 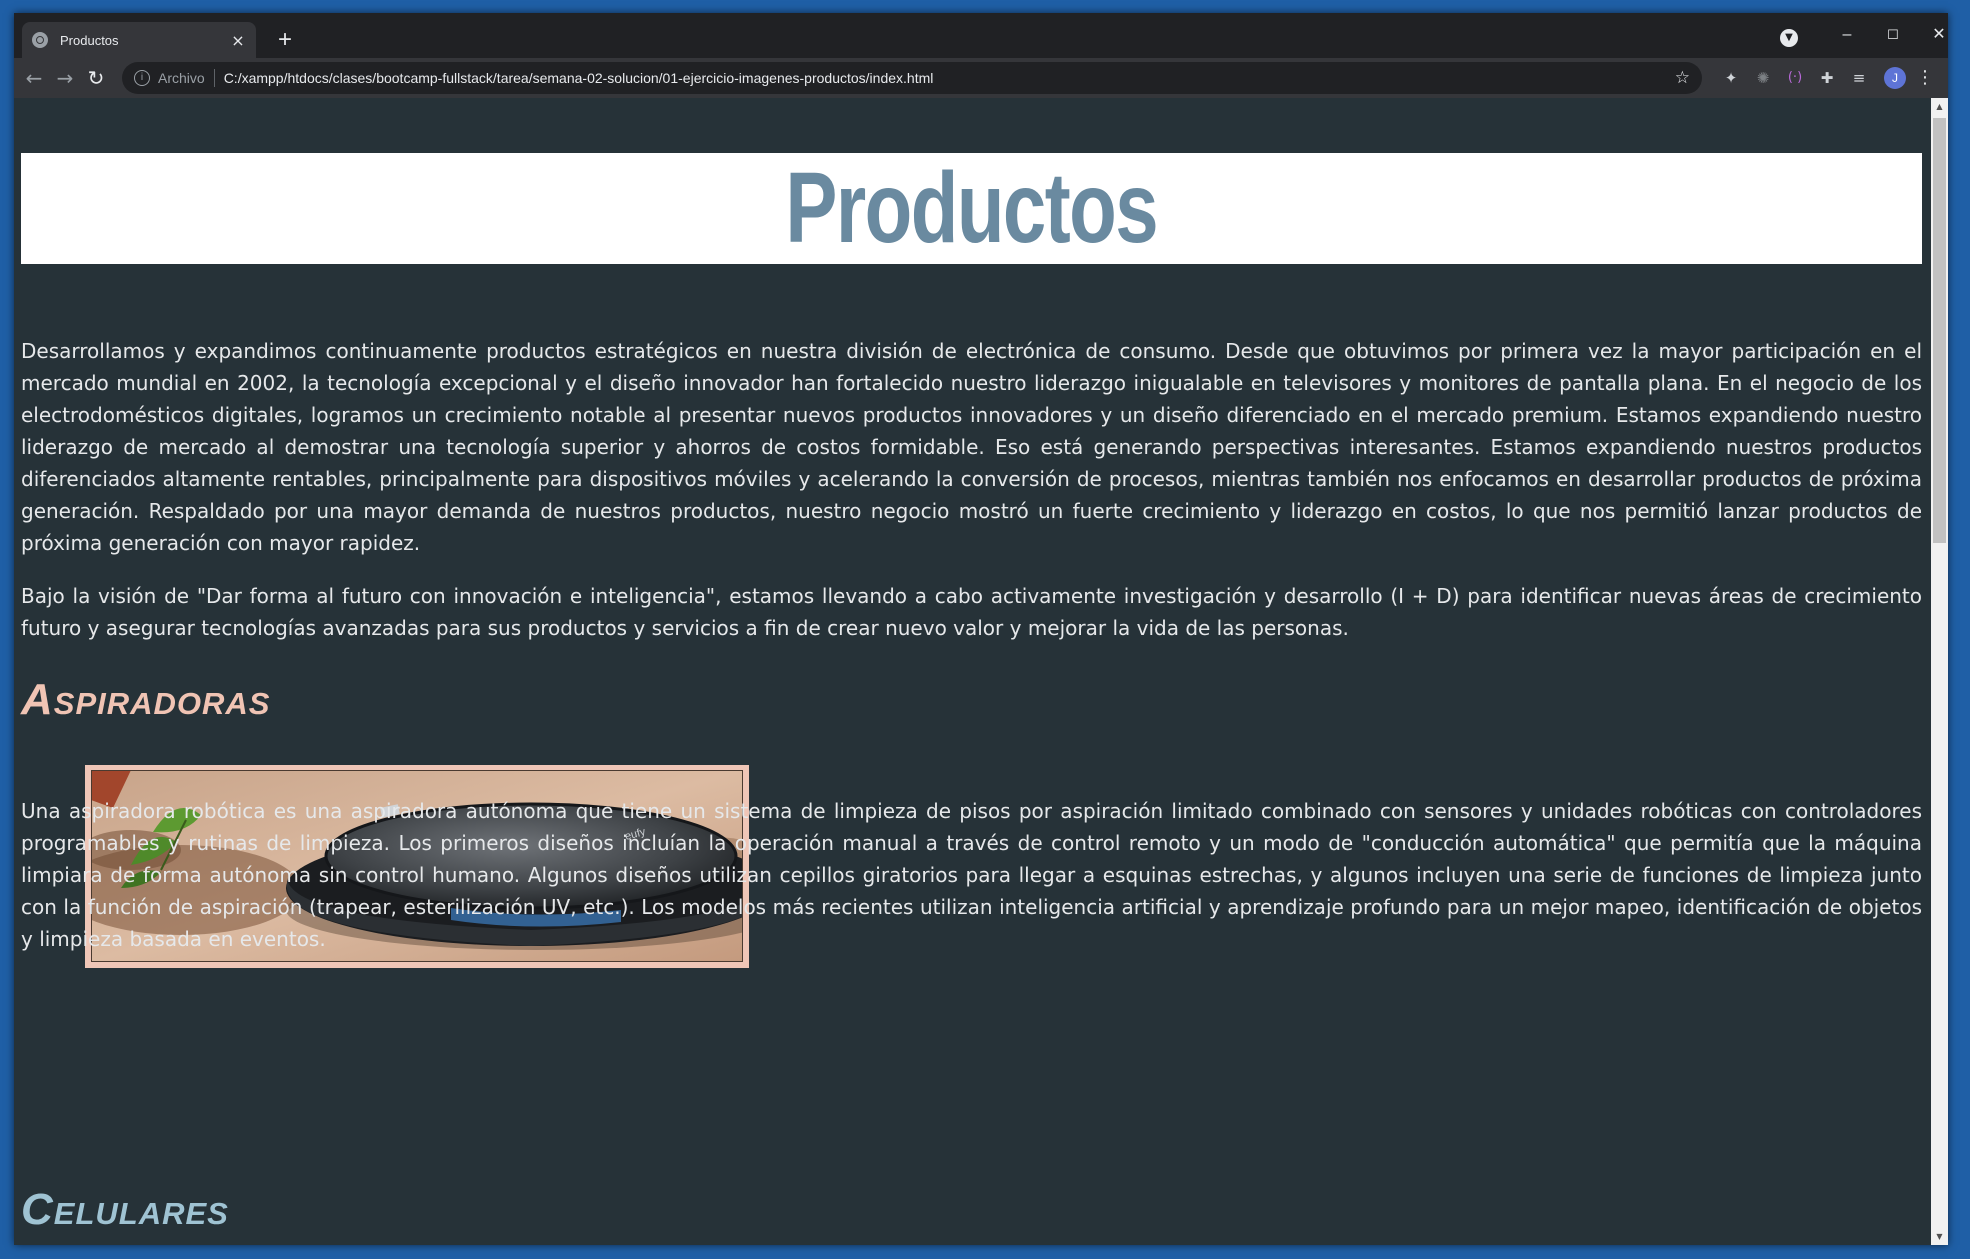 I want to click on tab-productos: Productos ×, so click(x=139, y=40).